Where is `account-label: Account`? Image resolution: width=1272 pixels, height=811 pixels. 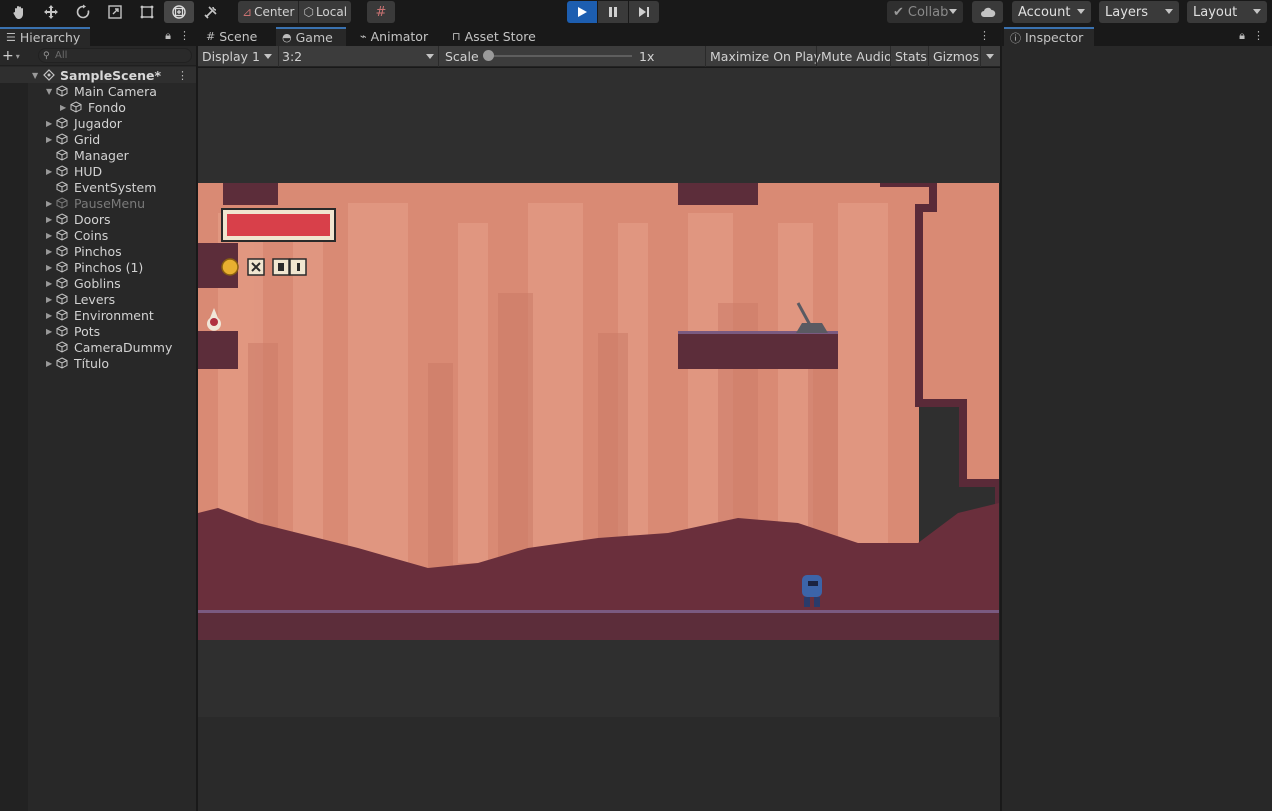 account-label: Account is located at coordinates (1044, 12).